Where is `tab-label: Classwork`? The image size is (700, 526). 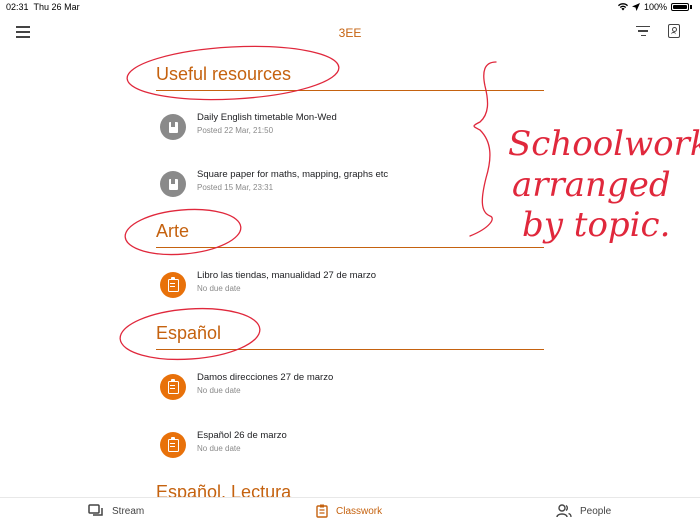
tab-label: Classwork is located at coordinates (359, 511).